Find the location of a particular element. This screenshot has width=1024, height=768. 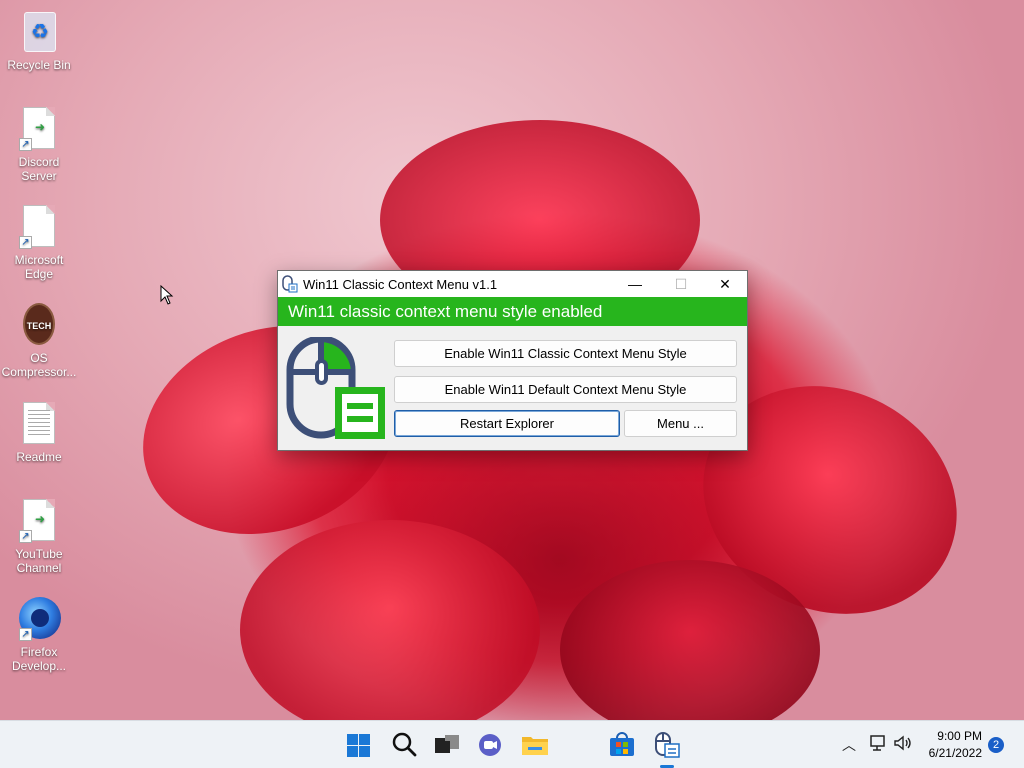

recycle-bin-icon: ♻ is located at coordinates (40, 32).